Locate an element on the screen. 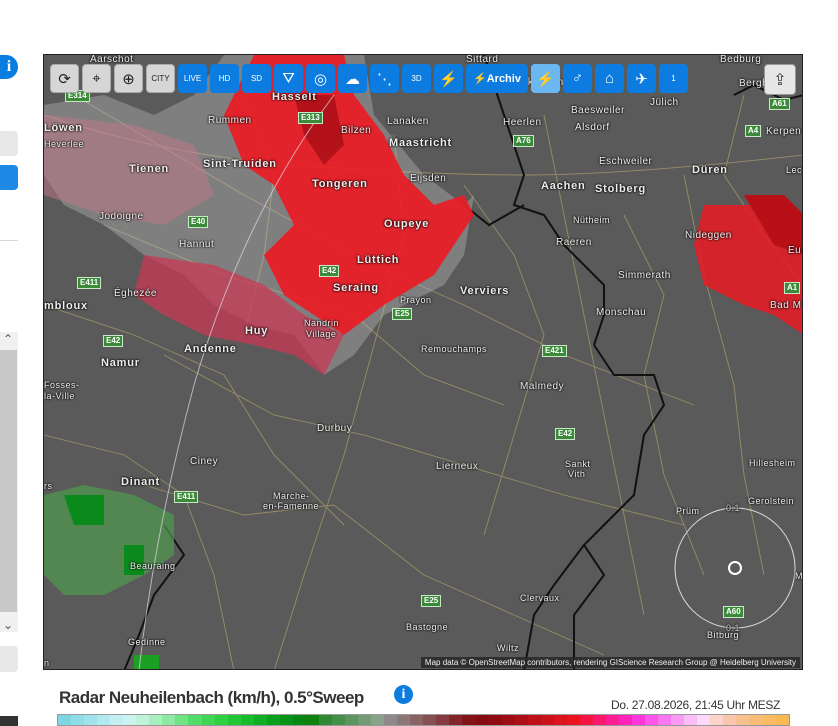 The image size is (838, 726). refresh-icon: ⟳ is located at coordinates (64, 79).